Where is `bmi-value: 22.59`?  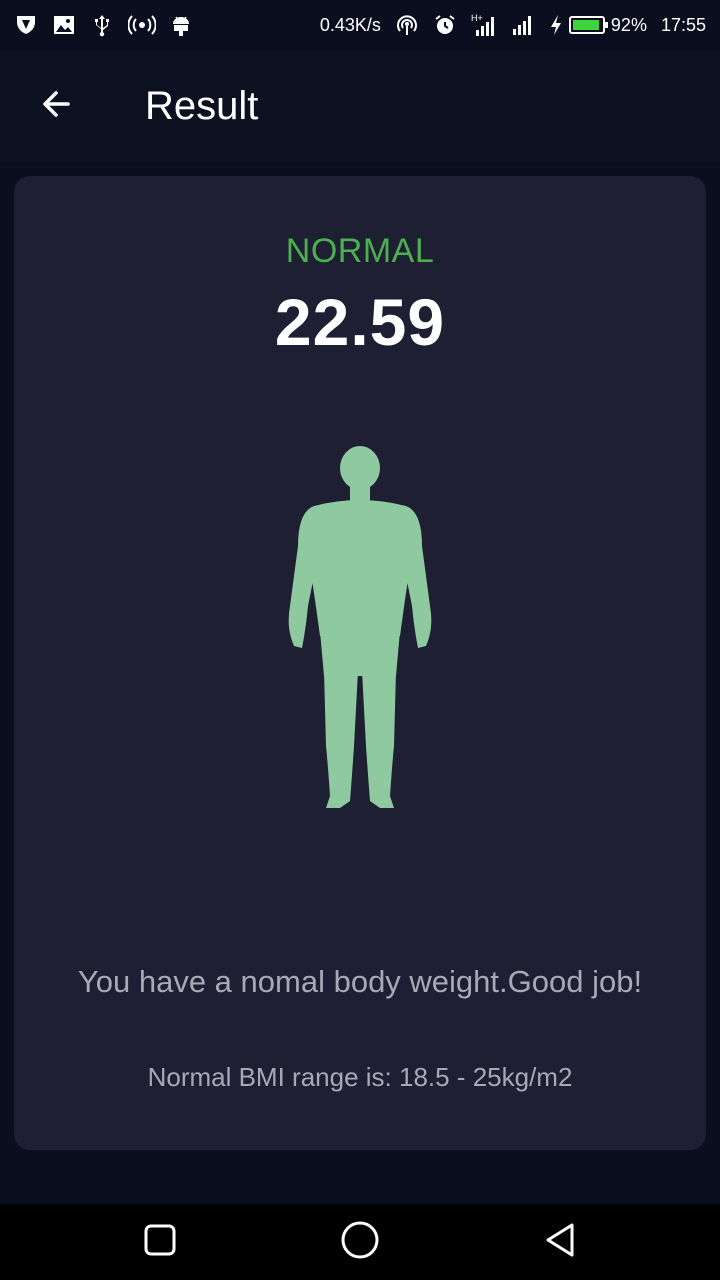
bmi-value: 22.59 is located at coordinates (360, 322).